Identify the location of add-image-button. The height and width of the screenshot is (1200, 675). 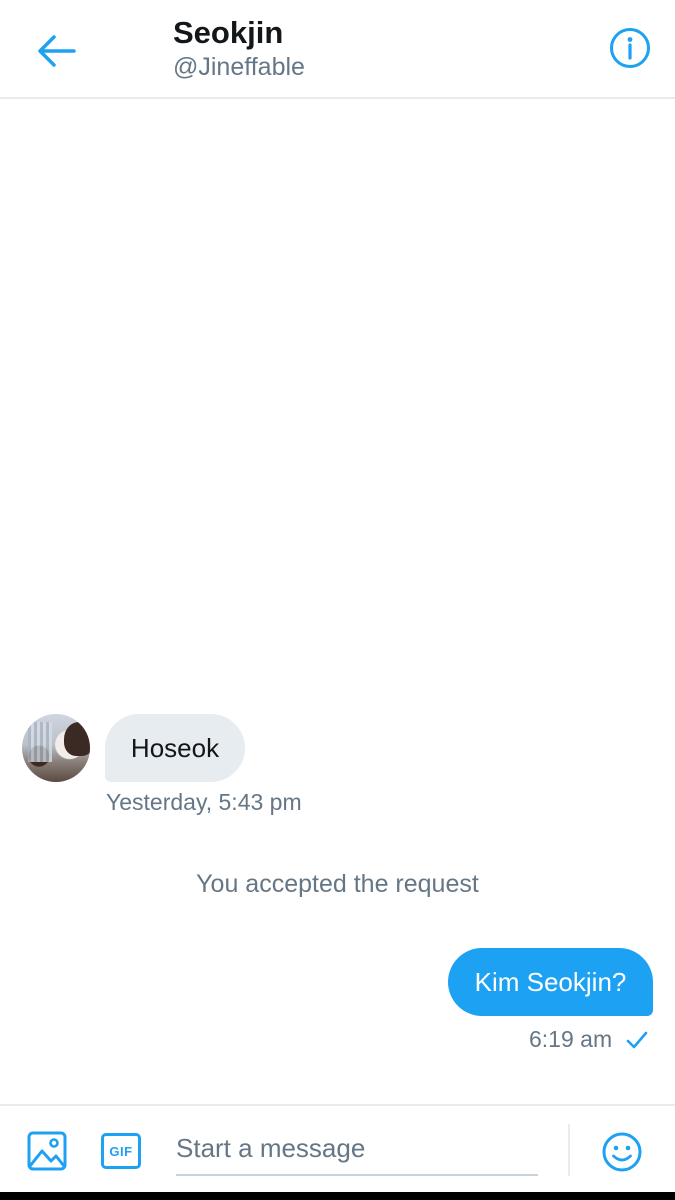
(47, 1151).